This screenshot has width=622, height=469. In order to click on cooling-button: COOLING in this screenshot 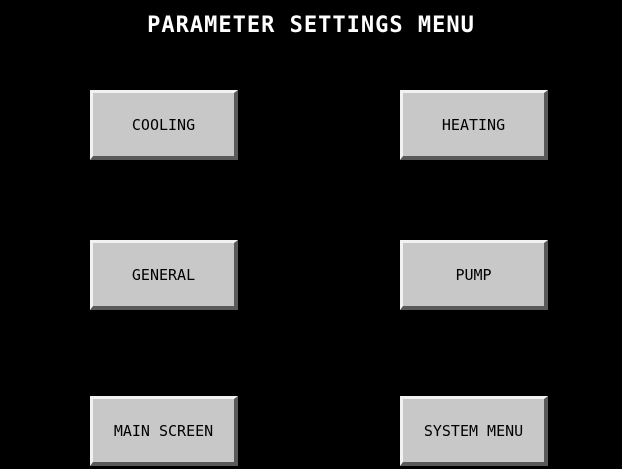, I will do `click(164, 125)`.